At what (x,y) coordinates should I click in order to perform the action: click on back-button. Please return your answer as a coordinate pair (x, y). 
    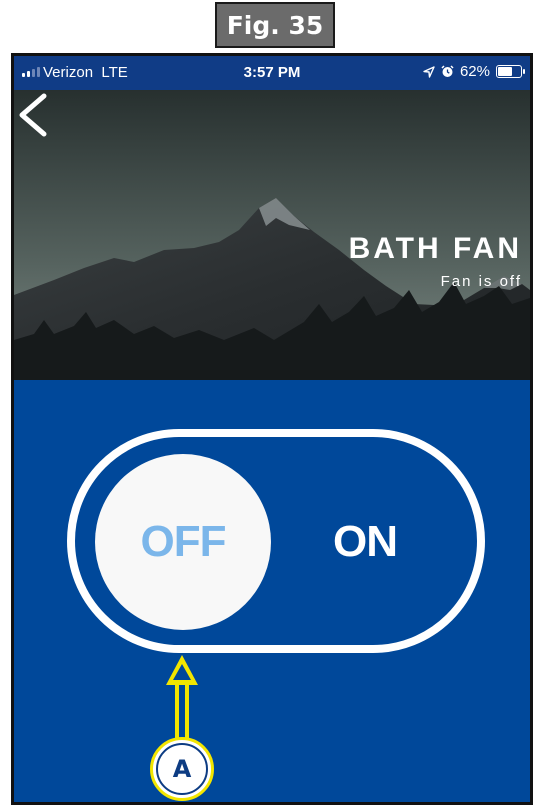
    Looking at the image, I should click on (34, 115).